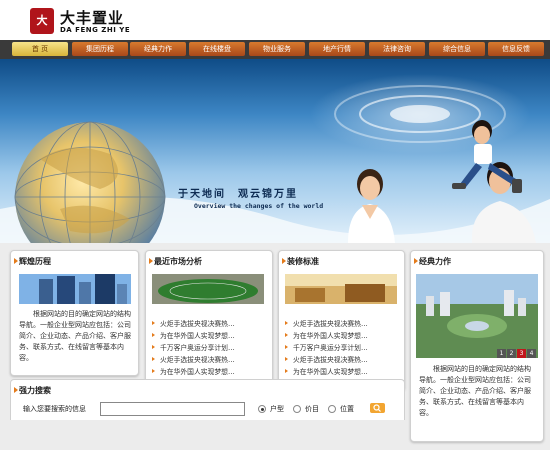 Image resolution: width=550 pixels, height=450 pixels. Describe the element at coordinates (297, 409) in the screenshot. I see `radio-price` at that location.